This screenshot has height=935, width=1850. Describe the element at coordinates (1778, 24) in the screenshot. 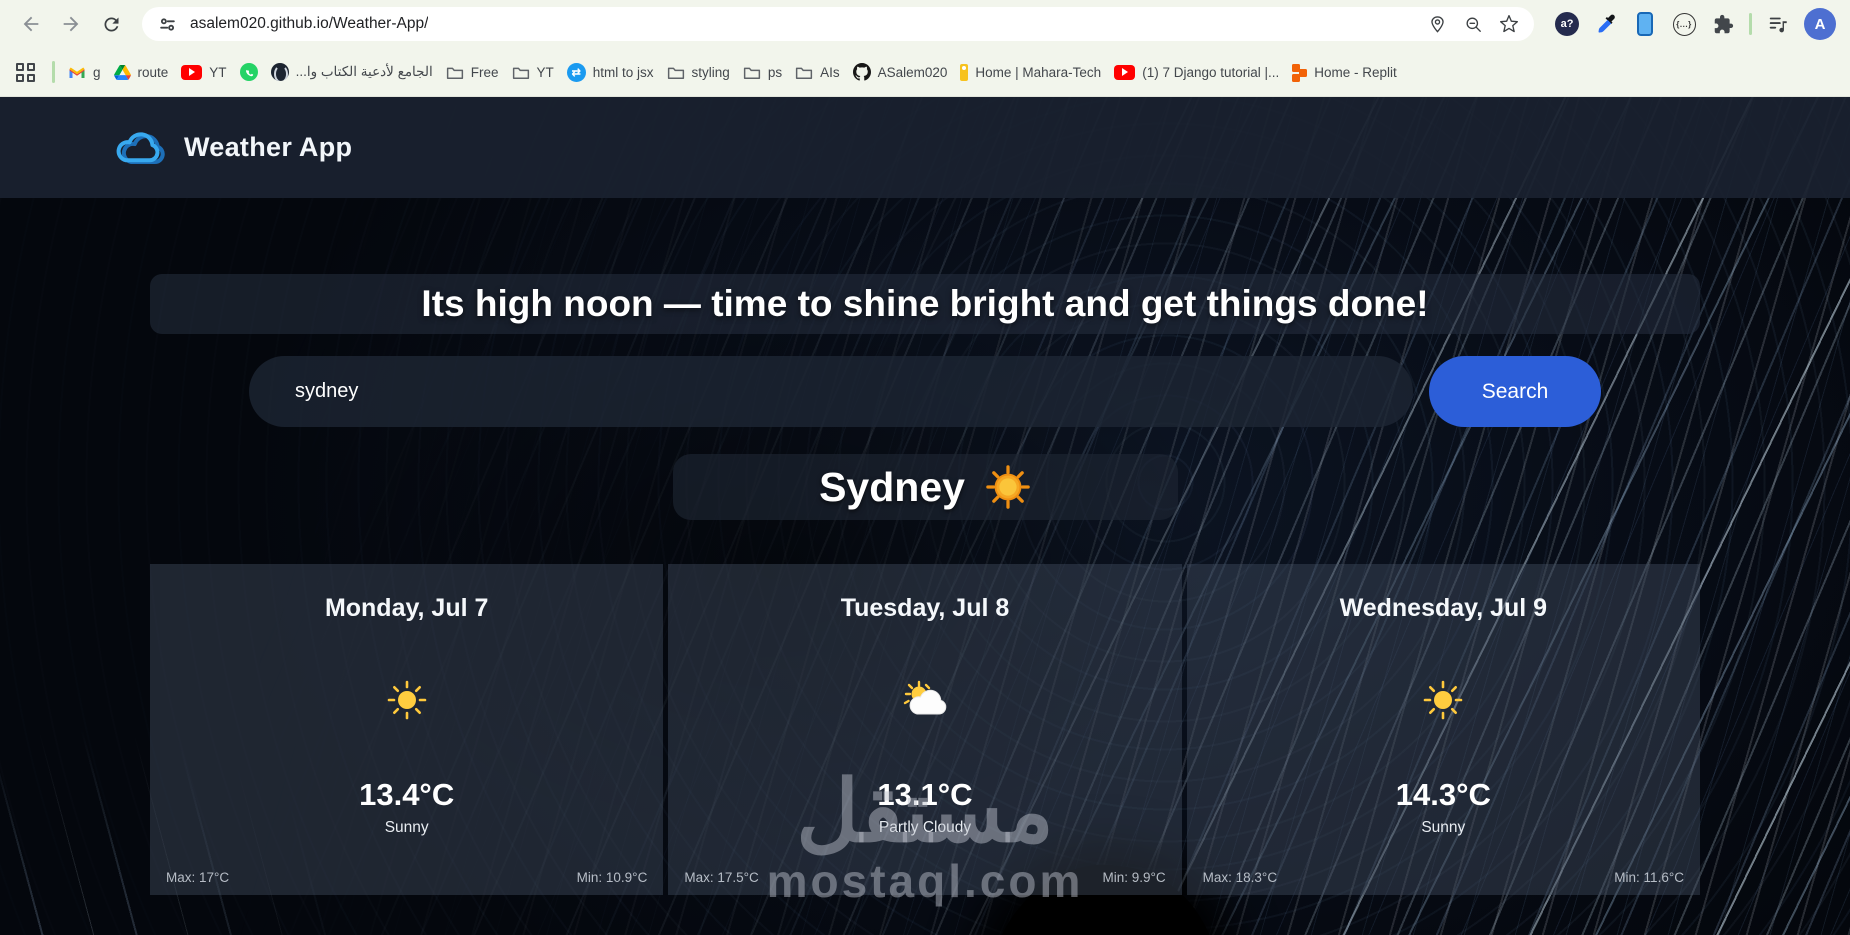

I see `playlist-icon` at that location.